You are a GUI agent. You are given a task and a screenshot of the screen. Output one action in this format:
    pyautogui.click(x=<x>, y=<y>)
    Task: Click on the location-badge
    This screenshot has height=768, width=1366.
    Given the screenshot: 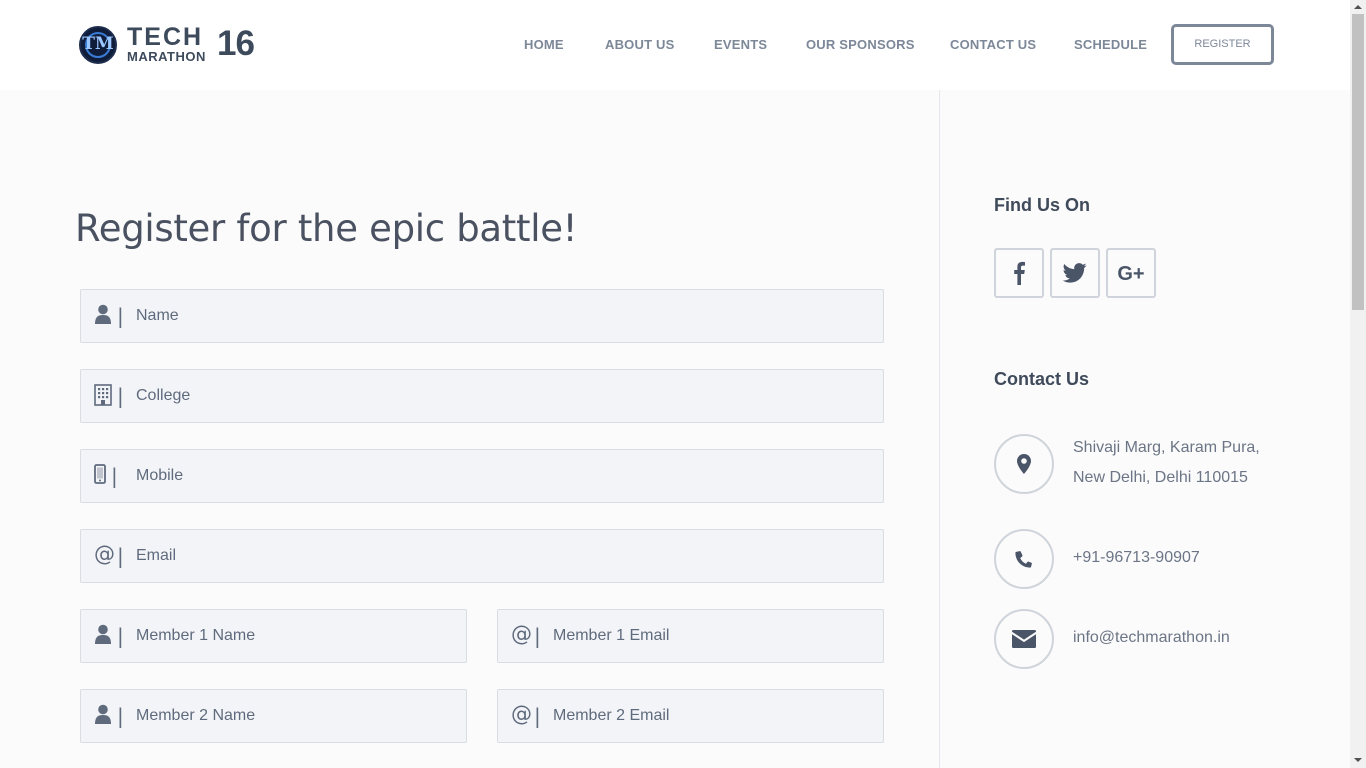 What is the action you would take?
    pyautogui.click(x=1024, y=464)
    